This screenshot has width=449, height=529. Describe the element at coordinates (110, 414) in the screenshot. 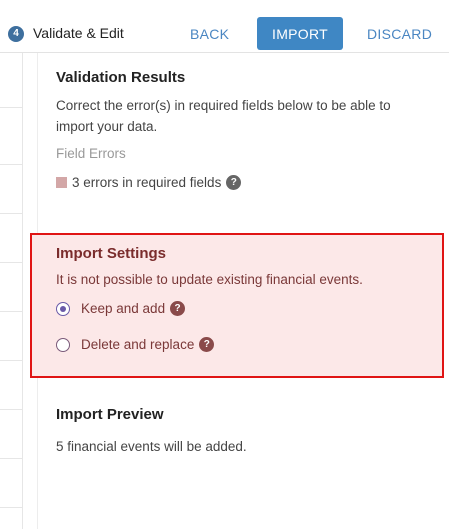

I see `import-preview-title: Import Preview` at that location.